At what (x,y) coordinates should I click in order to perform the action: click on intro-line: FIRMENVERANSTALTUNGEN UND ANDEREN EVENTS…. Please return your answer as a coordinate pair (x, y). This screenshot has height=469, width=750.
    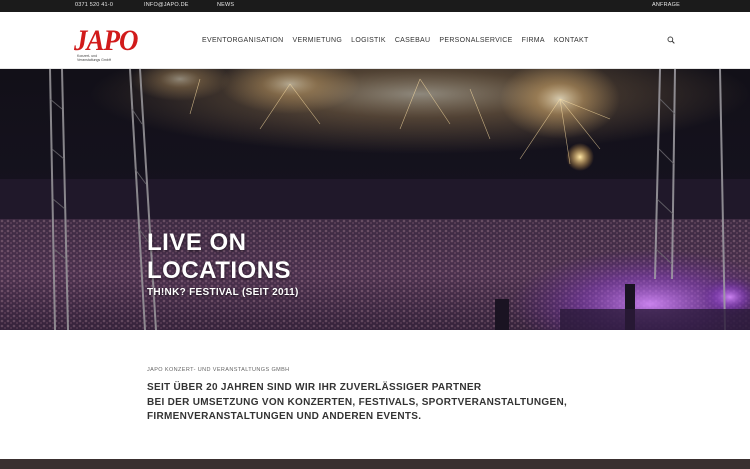
    Looking at the image, I should click on (284, 416).